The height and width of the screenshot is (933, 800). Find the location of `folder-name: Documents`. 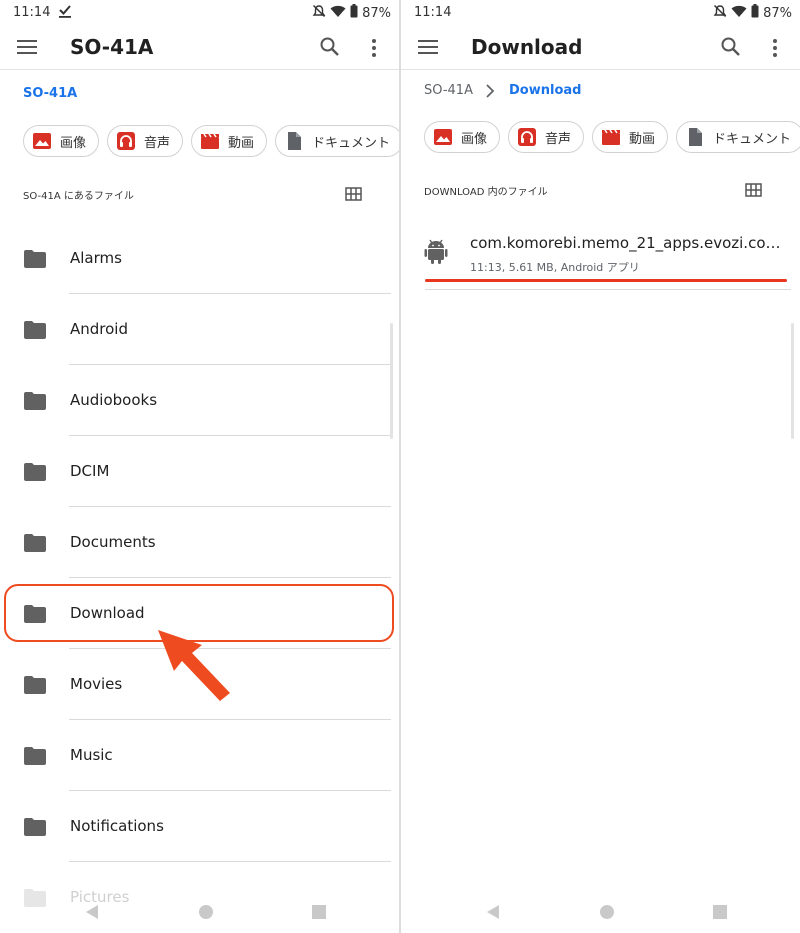

folder-name: Documents is located at coordinates (113, 542).